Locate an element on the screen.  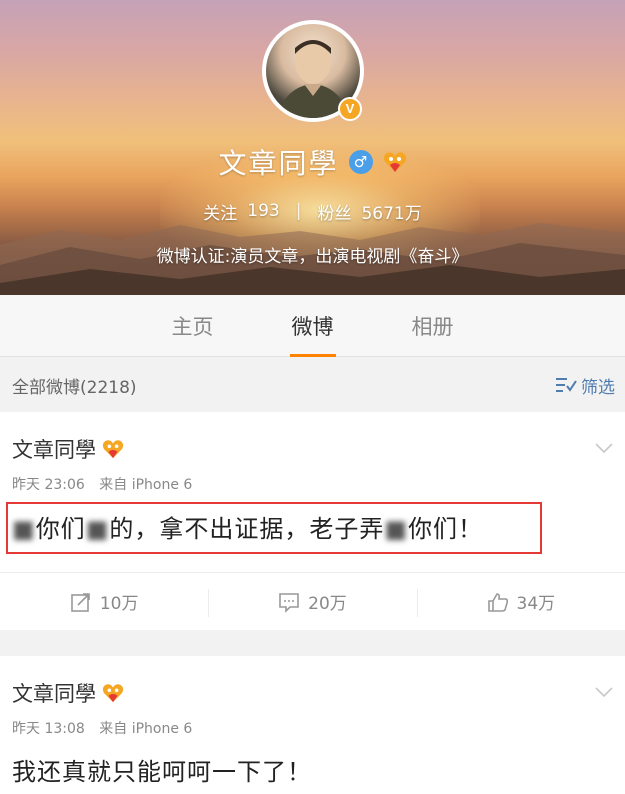
comment-count: 20万 is located at coordinates (327, 604).